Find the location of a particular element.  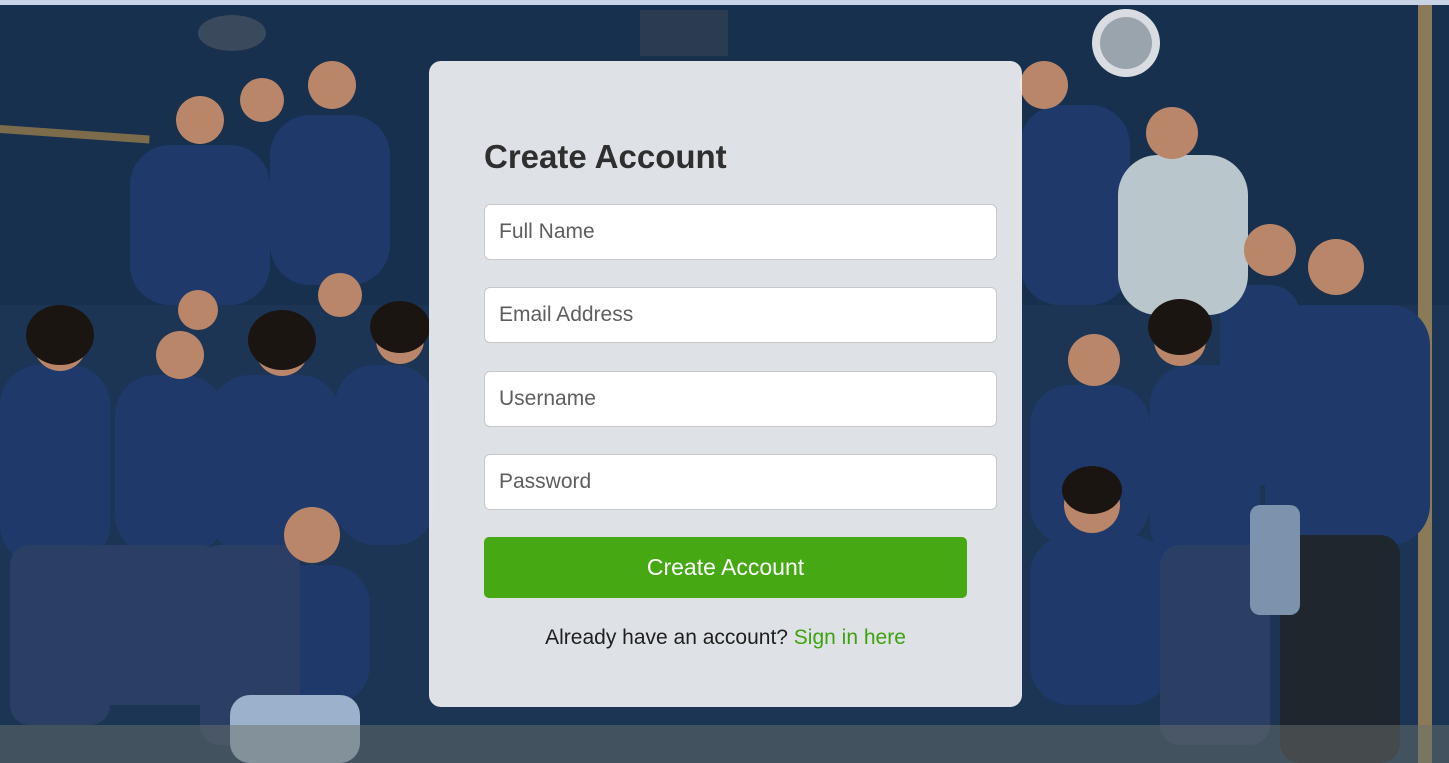

full-name-input is located at coordinates (740, 232).